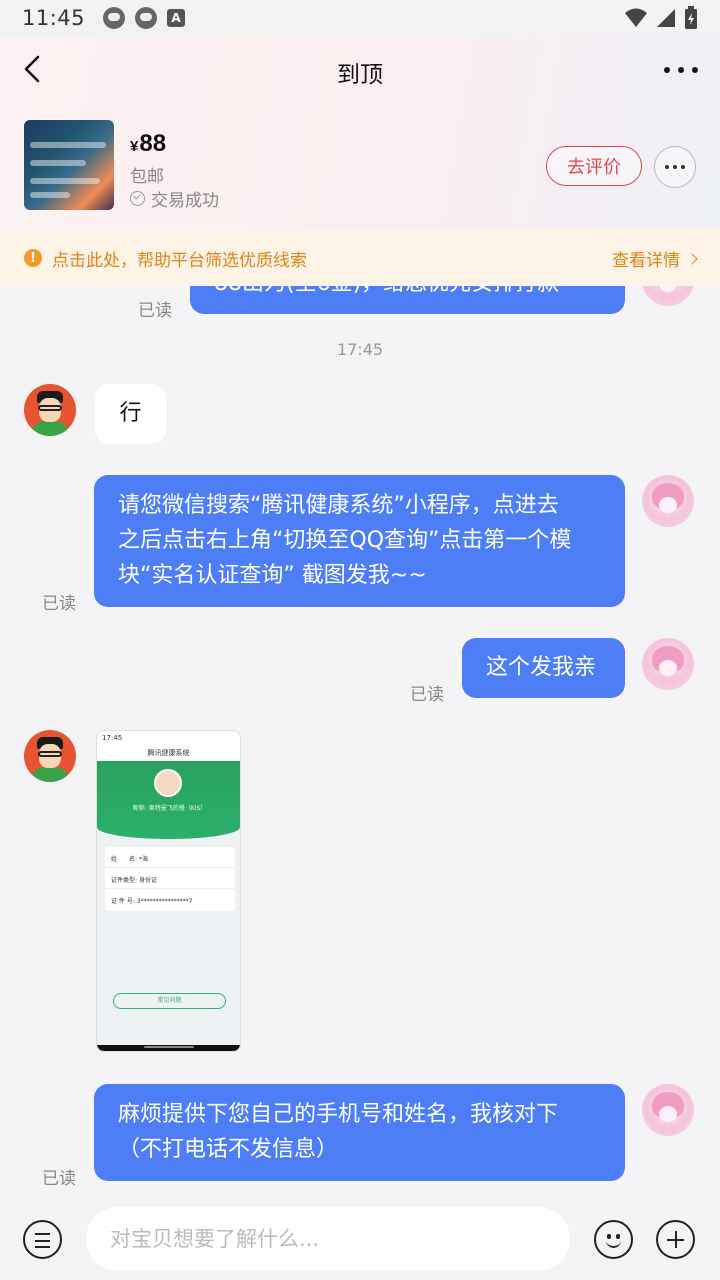  Describe the element at coordinates (272, 575) in the screenshot. I see `message-line: 块“实名认证查询” 截图发我~~` at that location.